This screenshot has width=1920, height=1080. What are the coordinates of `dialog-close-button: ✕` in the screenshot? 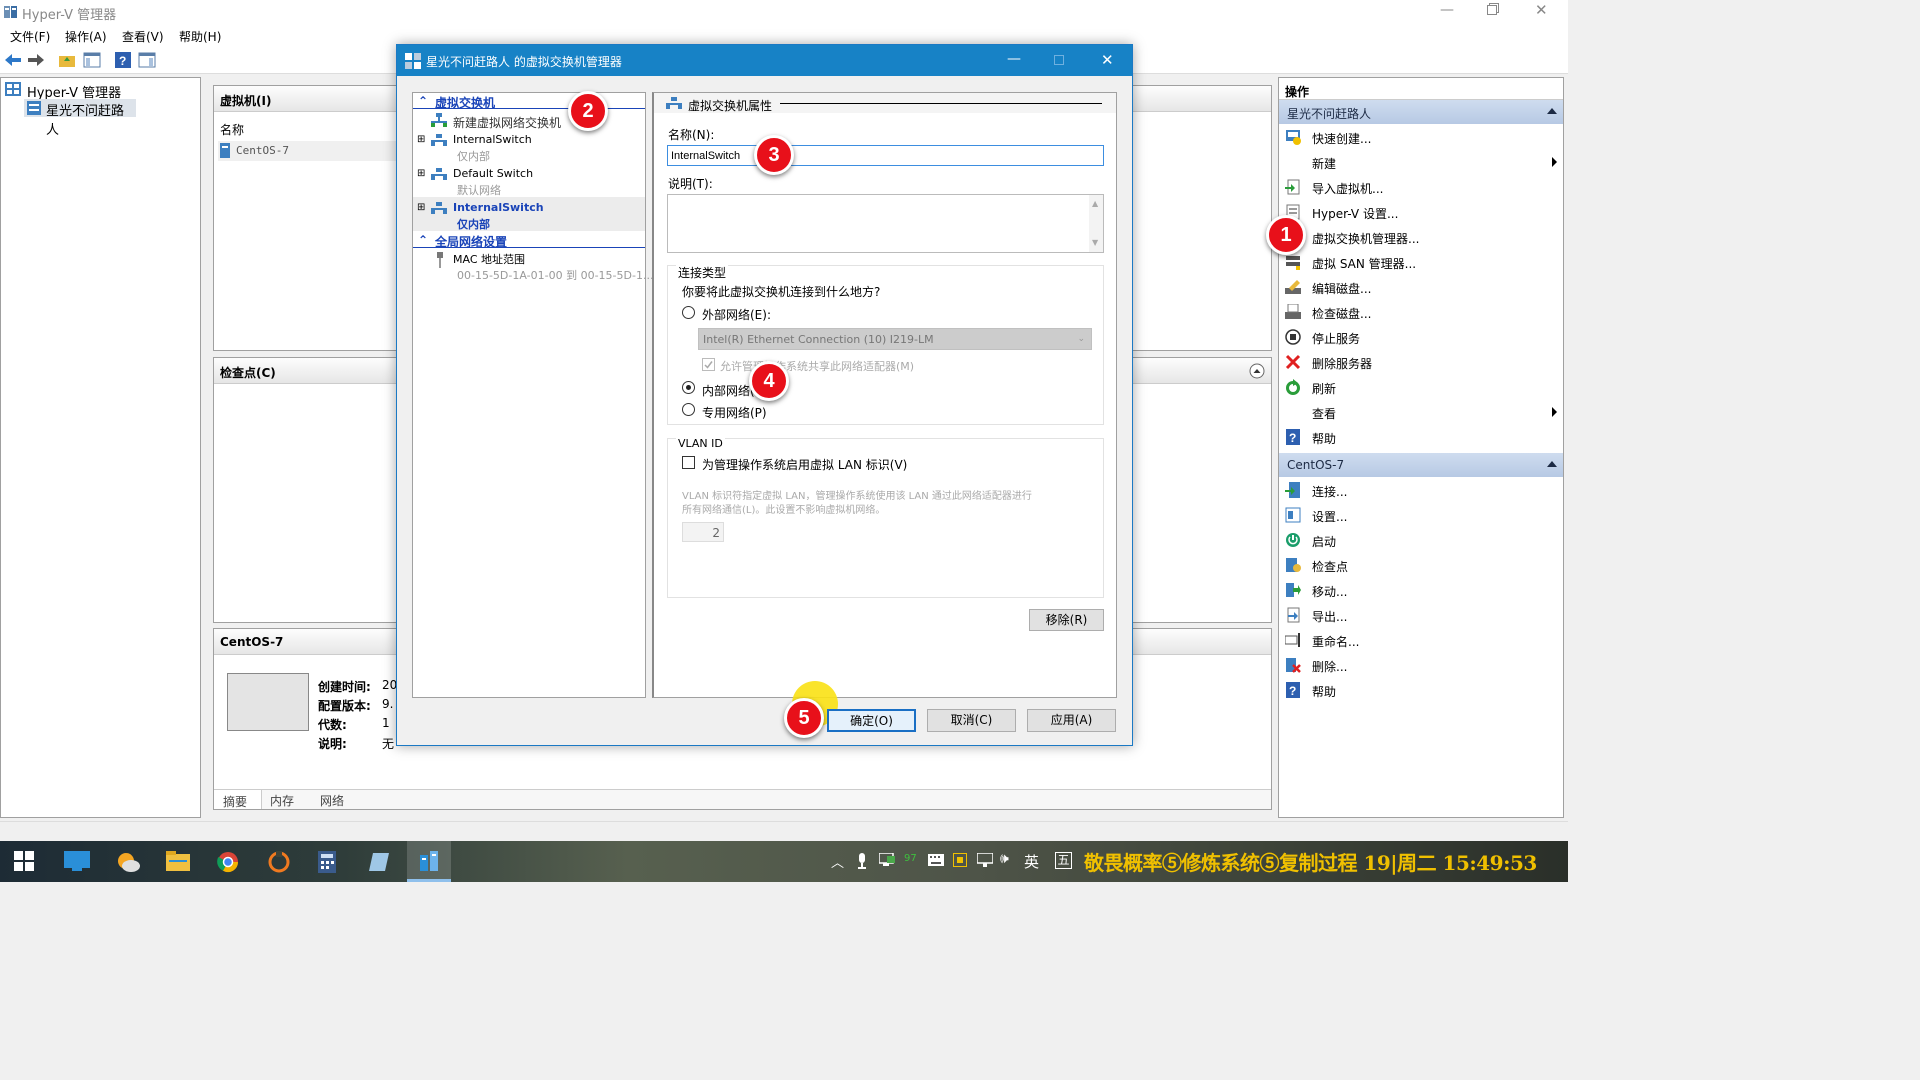 It's located at (1107, 60).